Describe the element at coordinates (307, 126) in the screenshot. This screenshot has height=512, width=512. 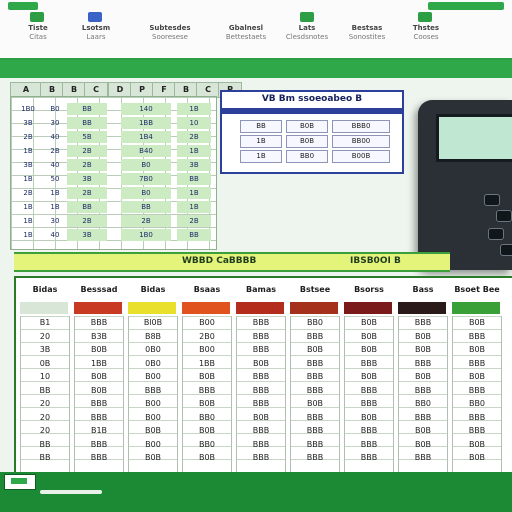
I see `summary-cell: B0B` at that location.